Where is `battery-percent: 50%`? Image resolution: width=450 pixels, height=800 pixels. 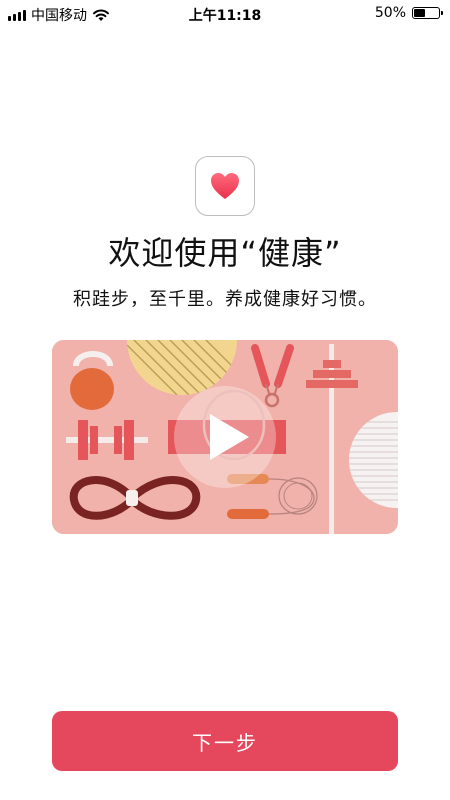 battery-percent: 50% is located at coordinates (390, 13).